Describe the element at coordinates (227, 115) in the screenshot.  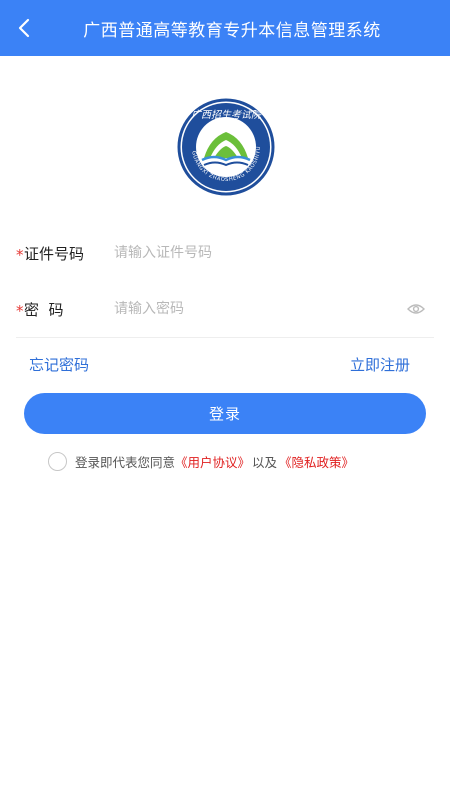
I see `logo-top-text: 广西招生考试院` at that location.